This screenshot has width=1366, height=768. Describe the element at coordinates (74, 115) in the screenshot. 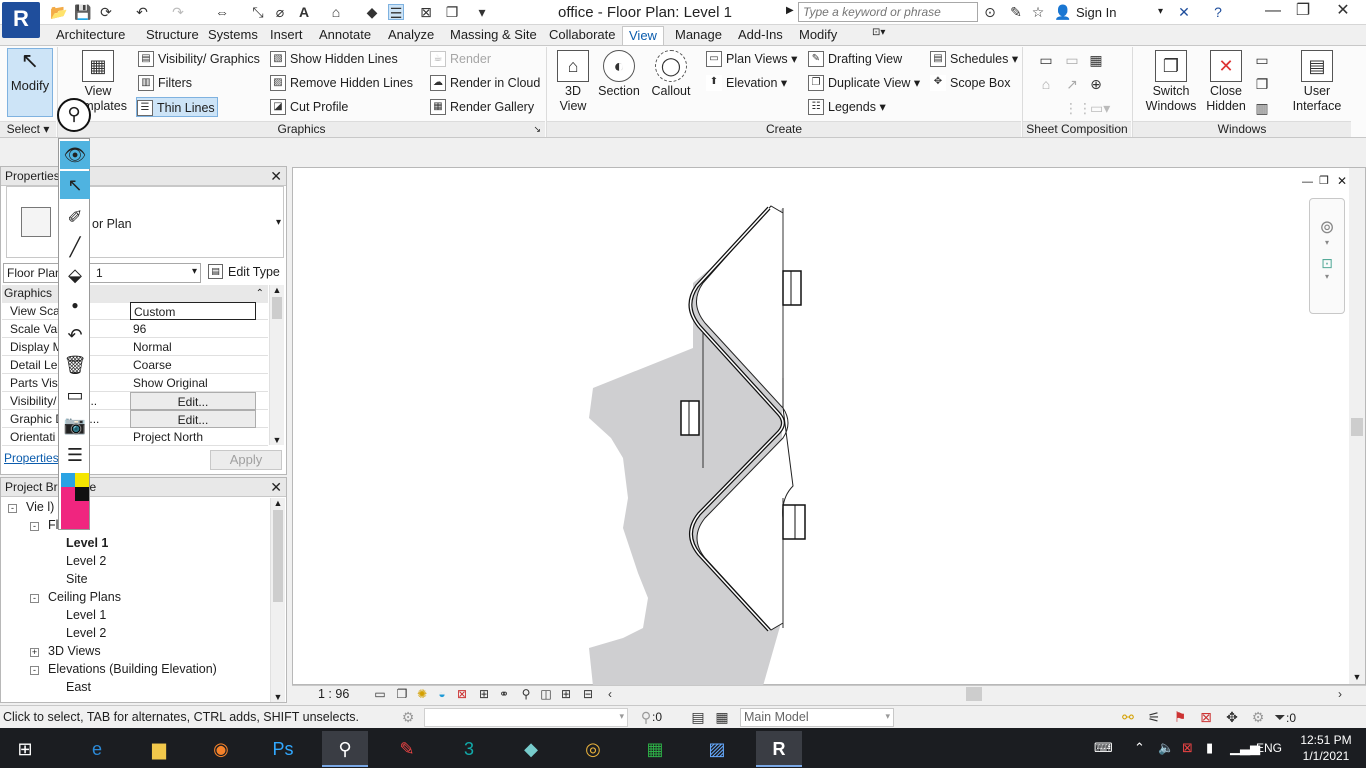

I see `annotation-pen-logo-icon: ⚲` at that location.